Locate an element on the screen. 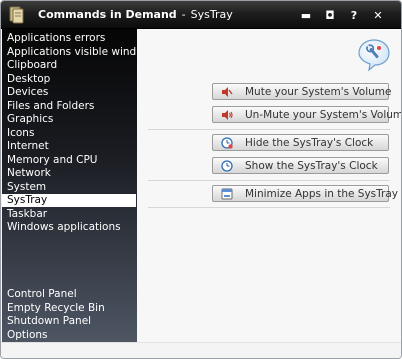 The image size is (402, 359). sidebar-item-memory-and-cpu: Memory and CPU is located at coordinates (69, 160).